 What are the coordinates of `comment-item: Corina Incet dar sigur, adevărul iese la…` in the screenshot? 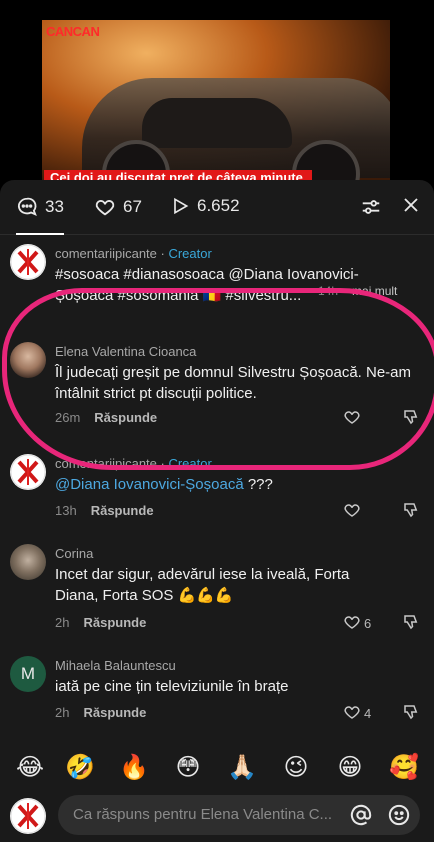 It's located at (217, 587).